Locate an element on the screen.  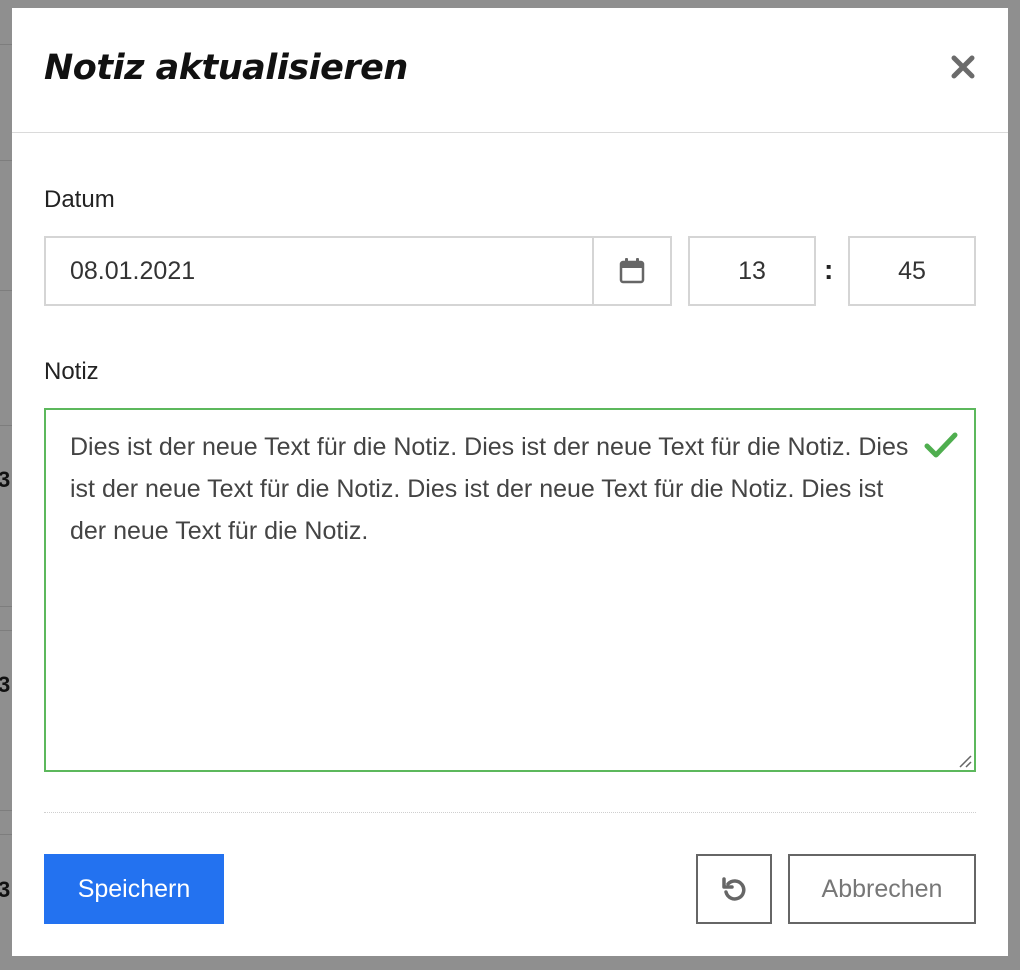
minute-input is located at coordinates (912, 271).